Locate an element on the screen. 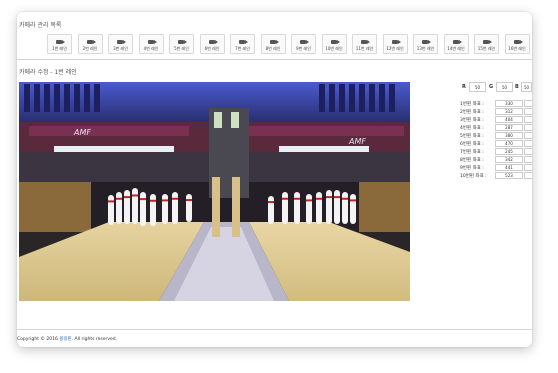 The image size is (558, 373). camera-button-label: 5번 레인 is located at coordinates (181, 48).